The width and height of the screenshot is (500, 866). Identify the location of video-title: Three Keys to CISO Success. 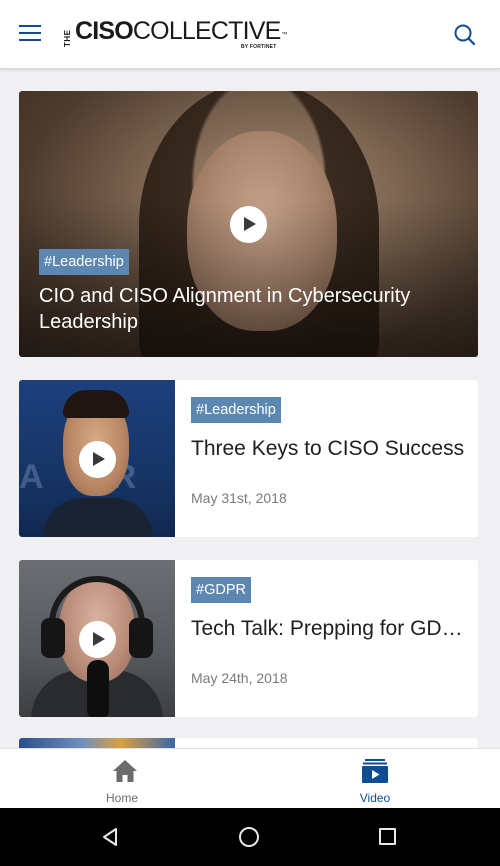
(328, 449).